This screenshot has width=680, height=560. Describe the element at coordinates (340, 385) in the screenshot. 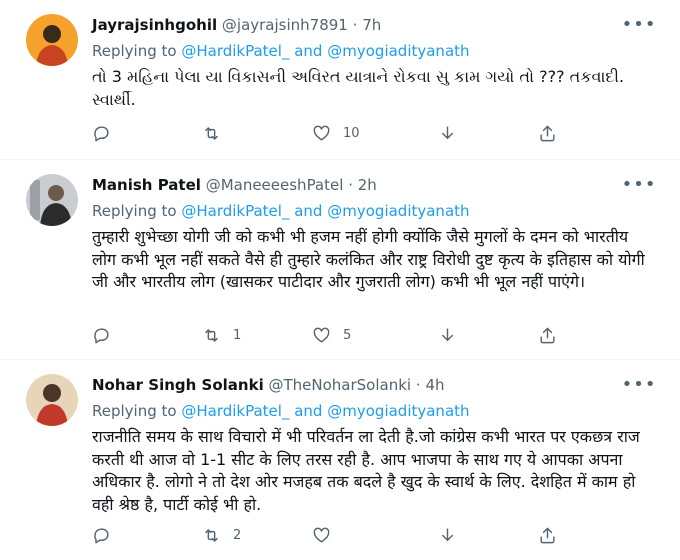

I see `author-handle: @TheNoharSolanki` at that location.